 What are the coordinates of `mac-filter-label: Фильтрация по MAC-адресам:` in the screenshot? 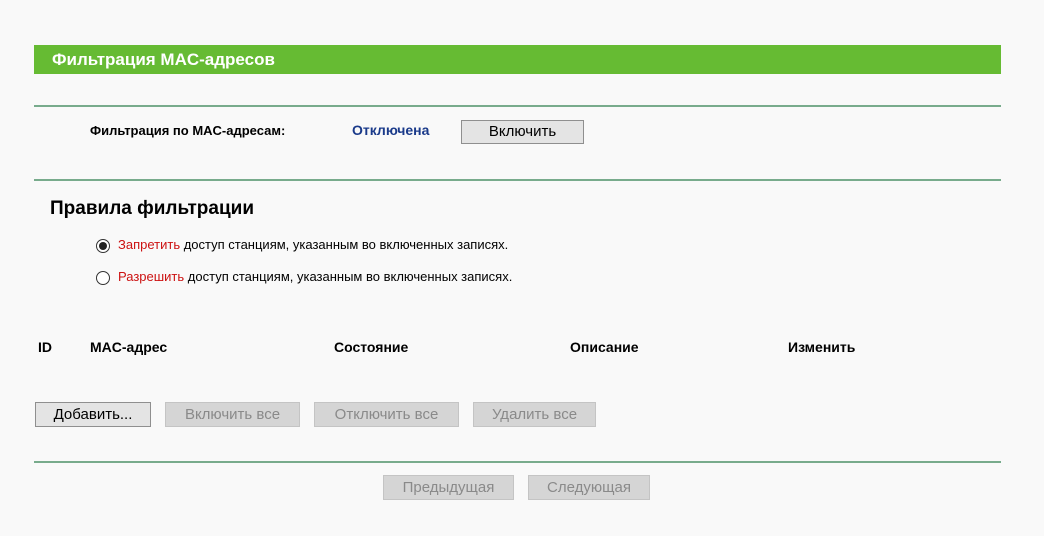 It's located at (188, 130).